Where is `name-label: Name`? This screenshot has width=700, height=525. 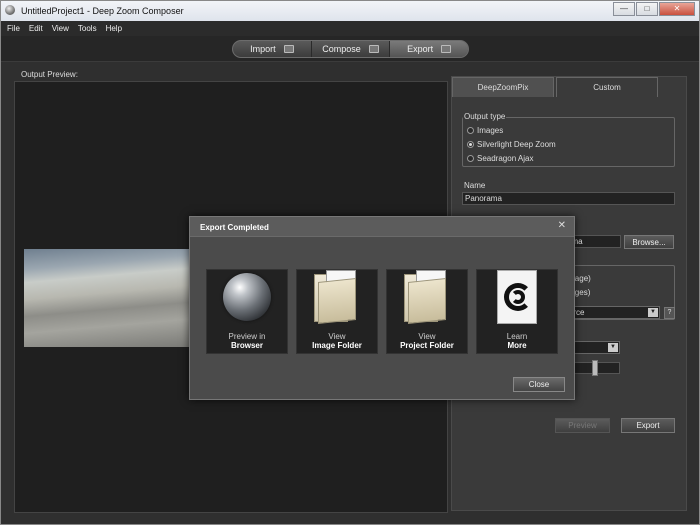 name-label: Name is located at coordinates (475, 185).